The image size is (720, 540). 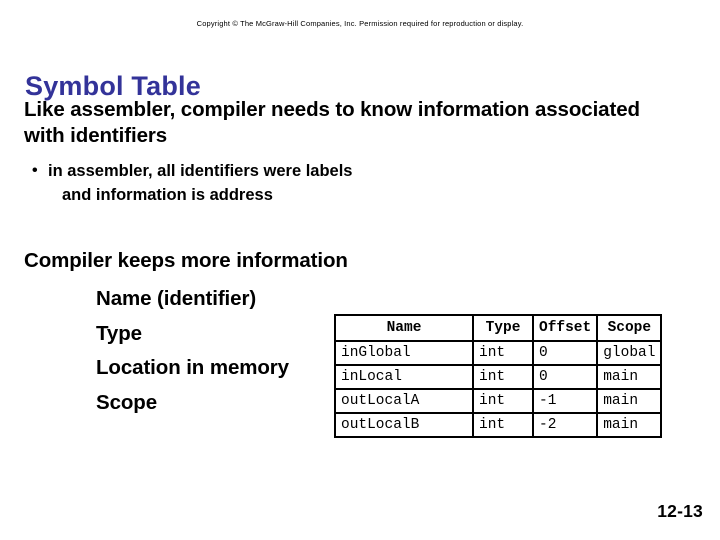 I want to click on table-row: inGlobal int 0 global, so click(x=498, y=353).